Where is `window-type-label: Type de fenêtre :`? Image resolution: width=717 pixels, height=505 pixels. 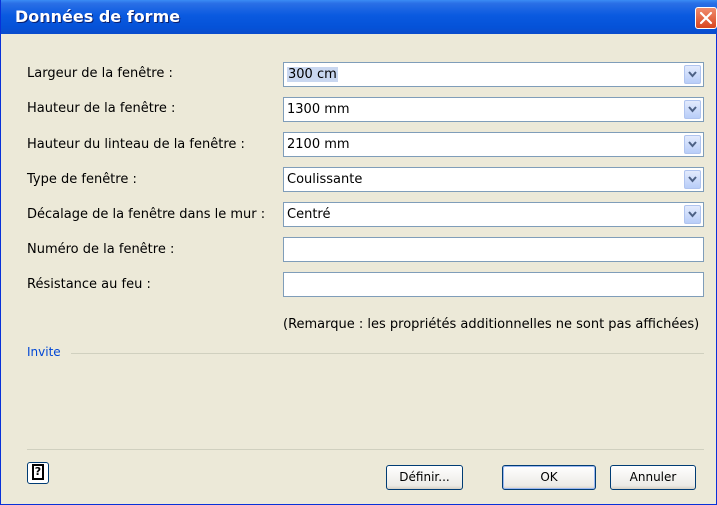 window-type-label: Type de fenêtre : is located at coordinates (82, 179).